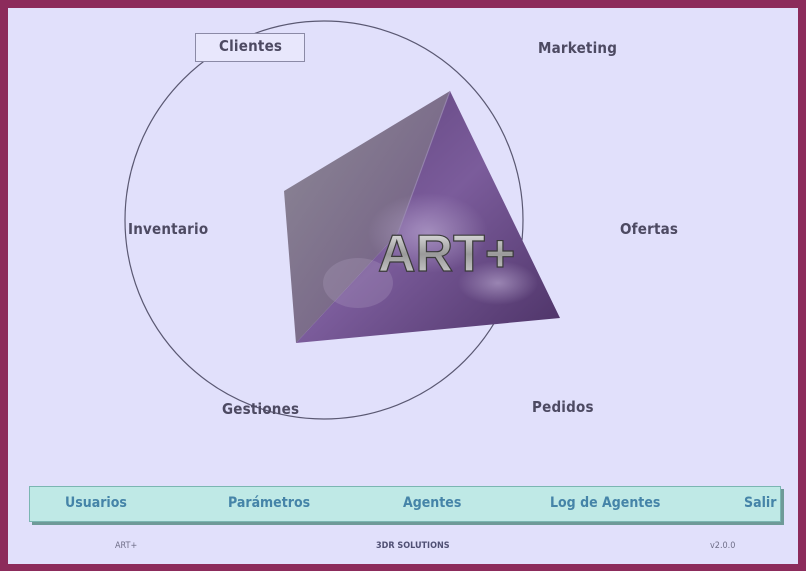 Image resolution: width=806 pixels, height=571 pixels. I want to click on menu-marketing: Marketing, so click(577, 48).